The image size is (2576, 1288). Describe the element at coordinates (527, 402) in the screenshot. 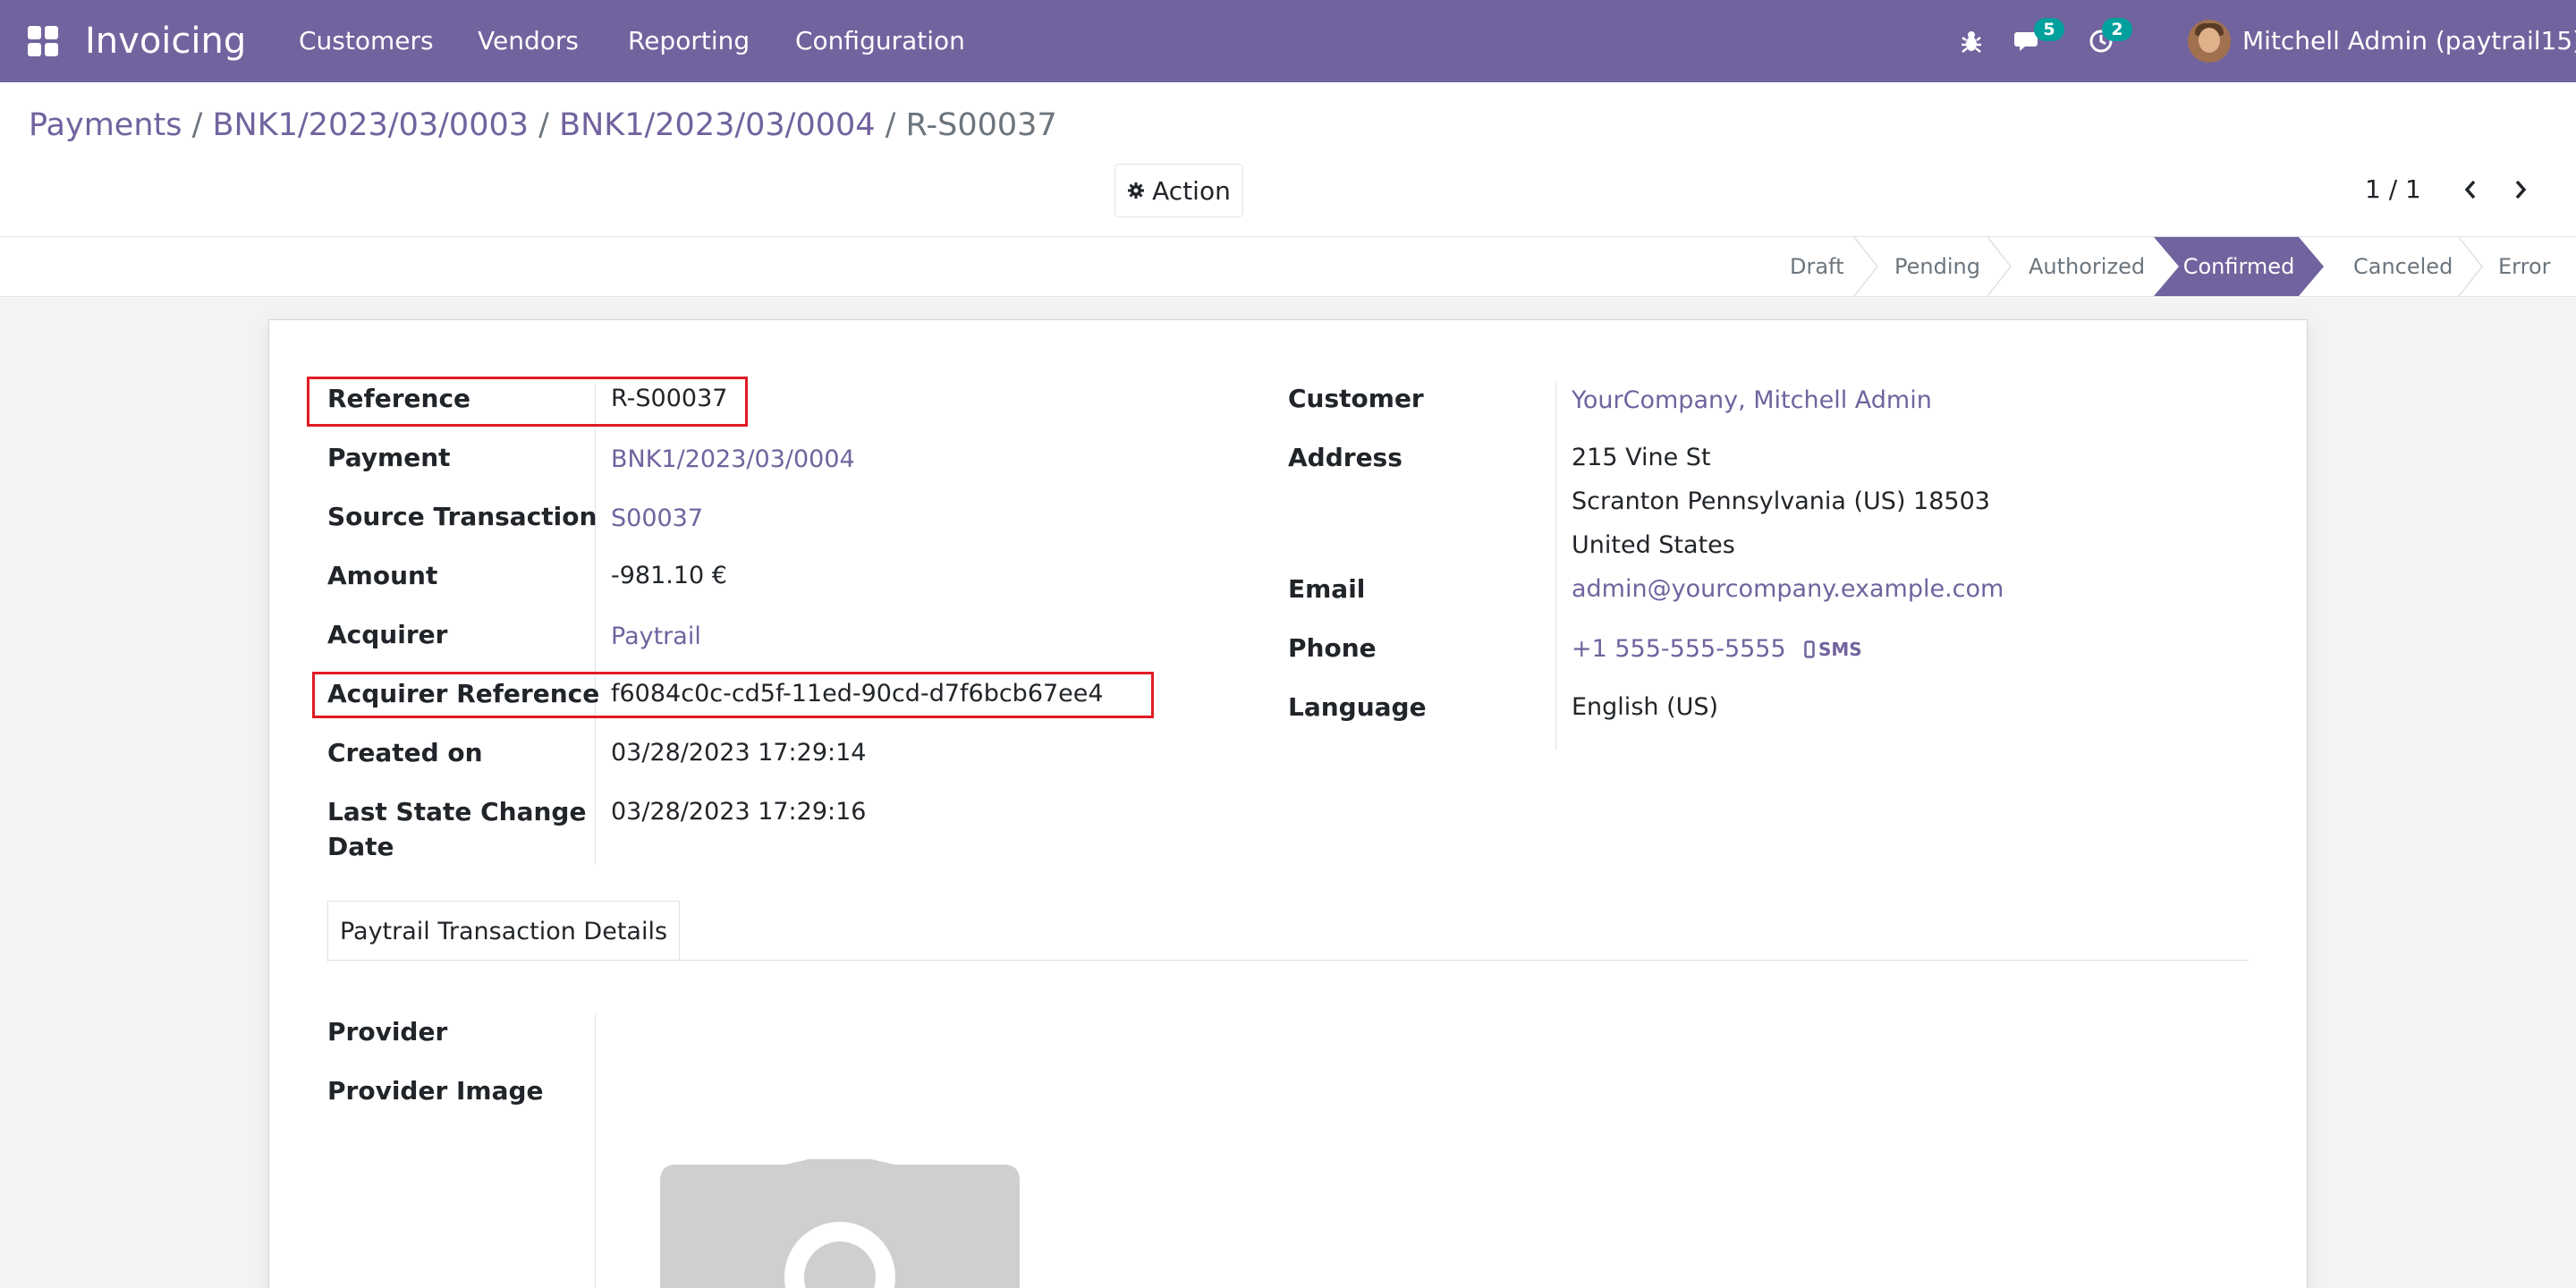

I see `reference-highlight-box` at that location.